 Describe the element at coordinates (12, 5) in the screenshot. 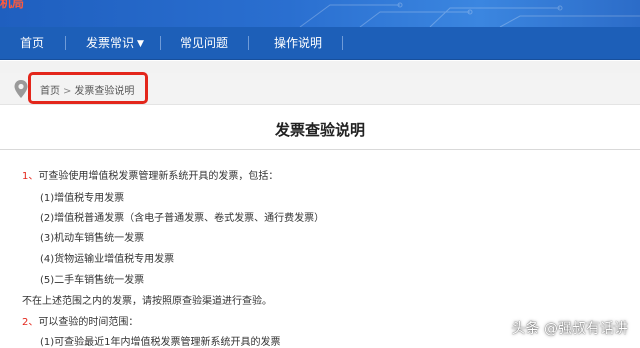

I see `site-logo-fragment: 机局` at that location.